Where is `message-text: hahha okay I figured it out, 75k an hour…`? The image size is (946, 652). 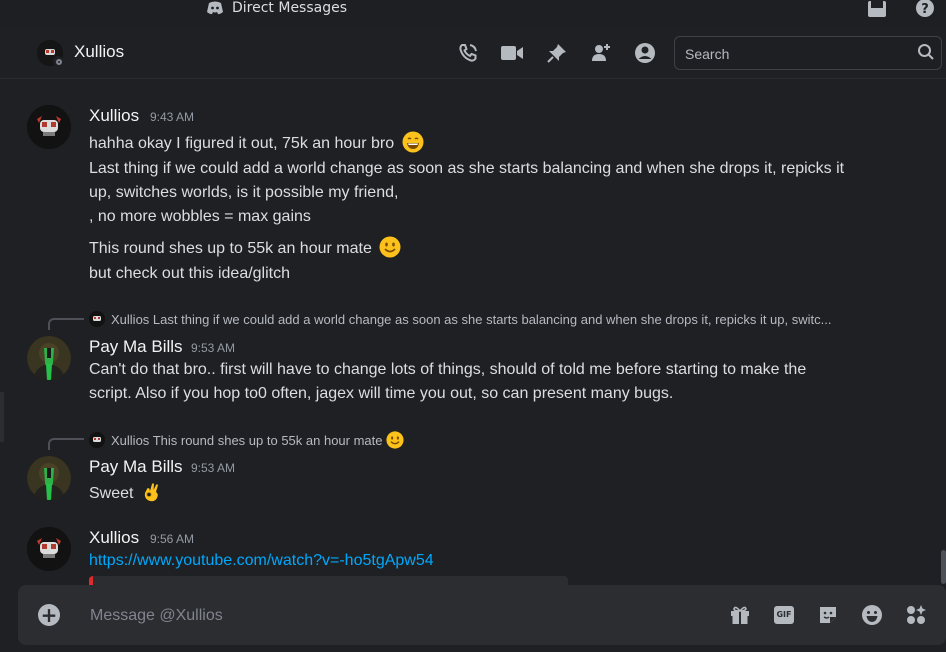
message-text: hahha okay I figured it out, 75k an hour… is located at coordinates (242, 143).